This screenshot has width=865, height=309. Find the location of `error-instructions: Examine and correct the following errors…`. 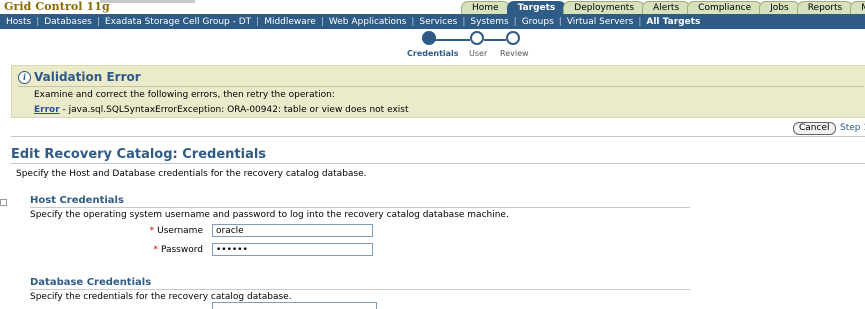

error-instructions: Examine and correct the following errors… is located at coordinates (184, 95).